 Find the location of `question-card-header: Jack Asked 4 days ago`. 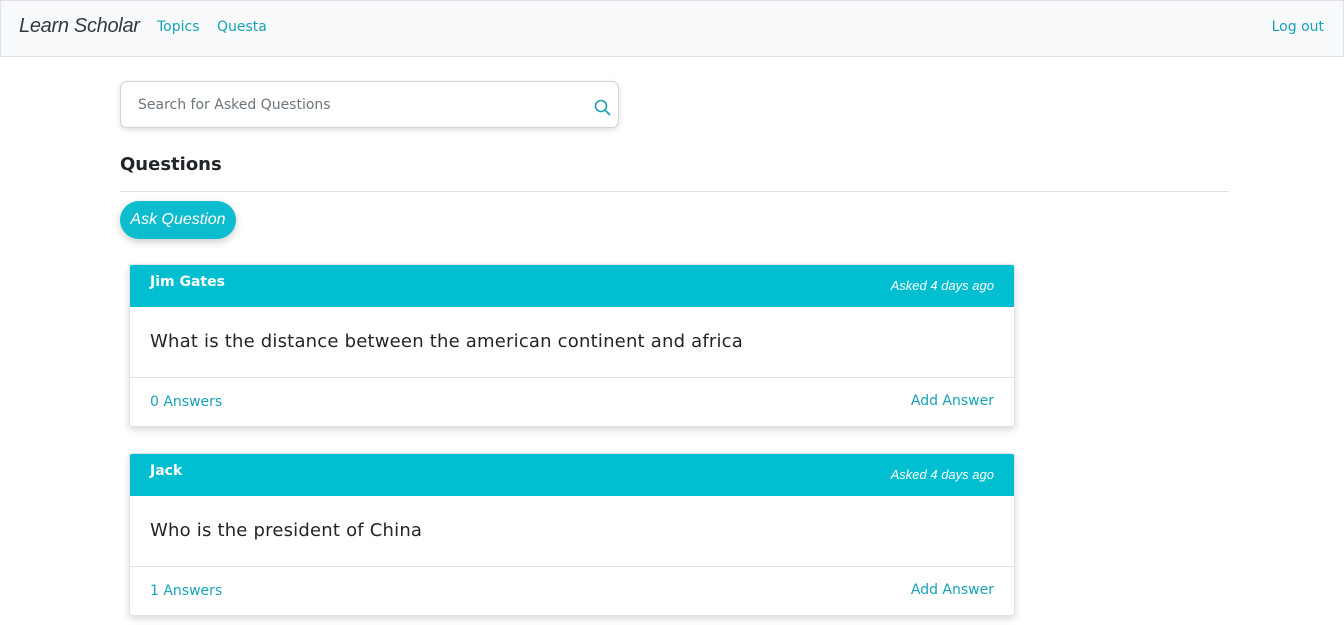

question-card-header: Jack Asked 4 days ago is located at coordinates (572, 475).